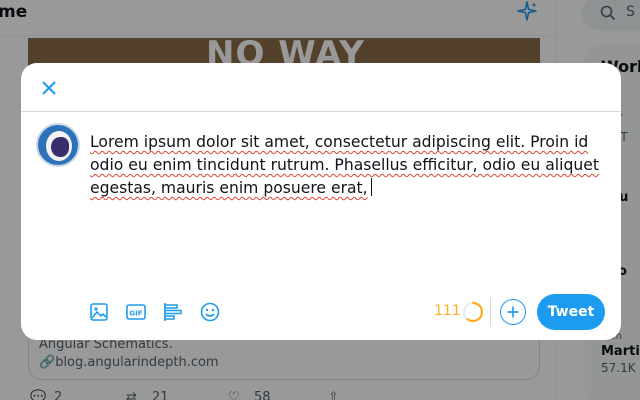  What do you see at coordinates (173, 312) in the screenshot?
I see `poll-icon` at bounding box center [173, 312].